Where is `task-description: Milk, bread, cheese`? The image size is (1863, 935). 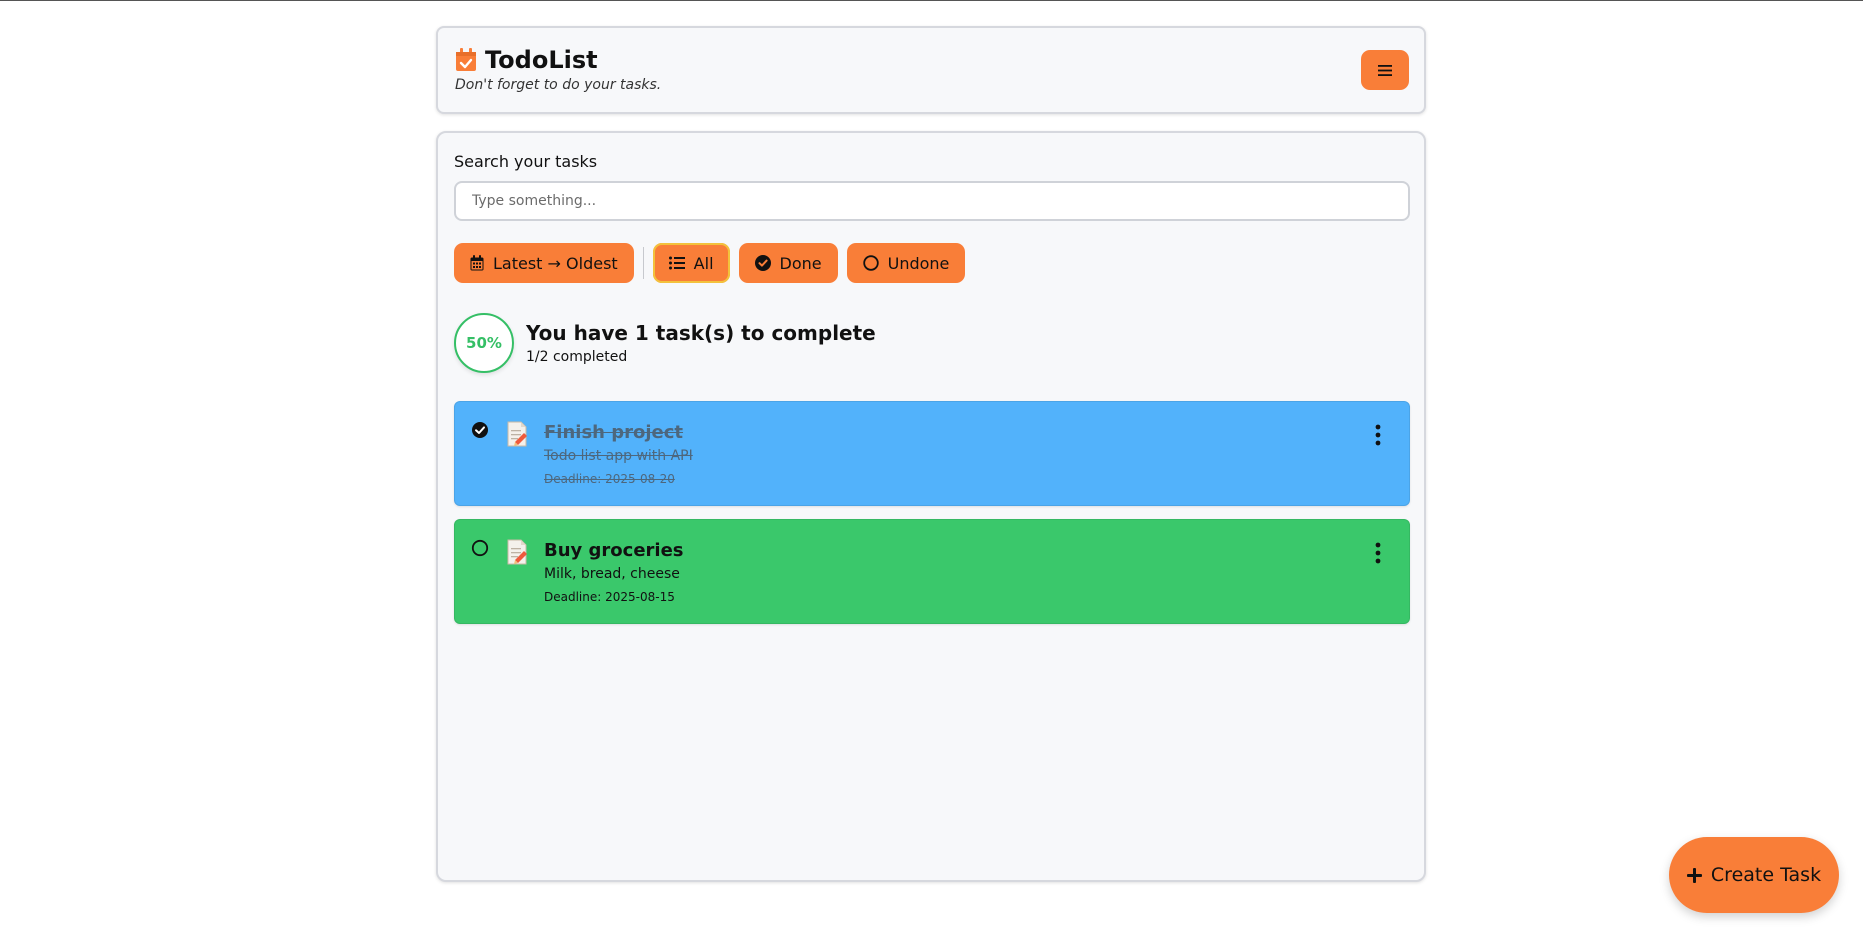 task-description: Milk, bread, cheese is located at coordinates (612, 574).